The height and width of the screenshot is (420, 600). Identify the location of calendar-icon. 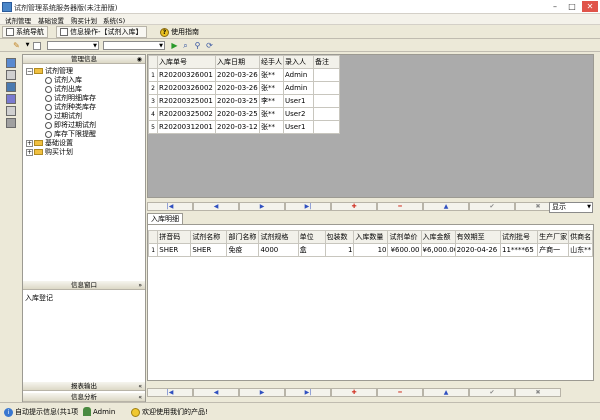
(11, 99).